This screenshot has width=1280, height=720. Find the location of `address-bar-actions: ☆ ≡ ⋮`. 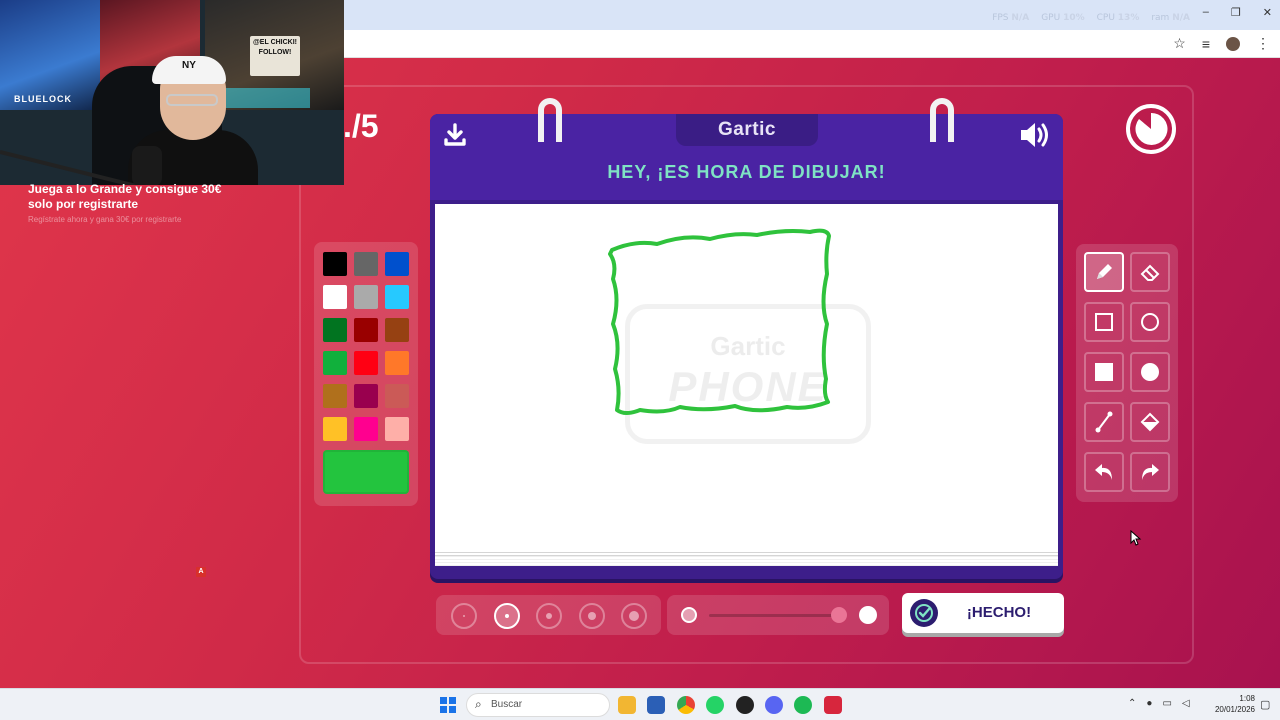

address-bar-actions: ☆ ≡ ⋮ is located at coordinates (1221, 43).